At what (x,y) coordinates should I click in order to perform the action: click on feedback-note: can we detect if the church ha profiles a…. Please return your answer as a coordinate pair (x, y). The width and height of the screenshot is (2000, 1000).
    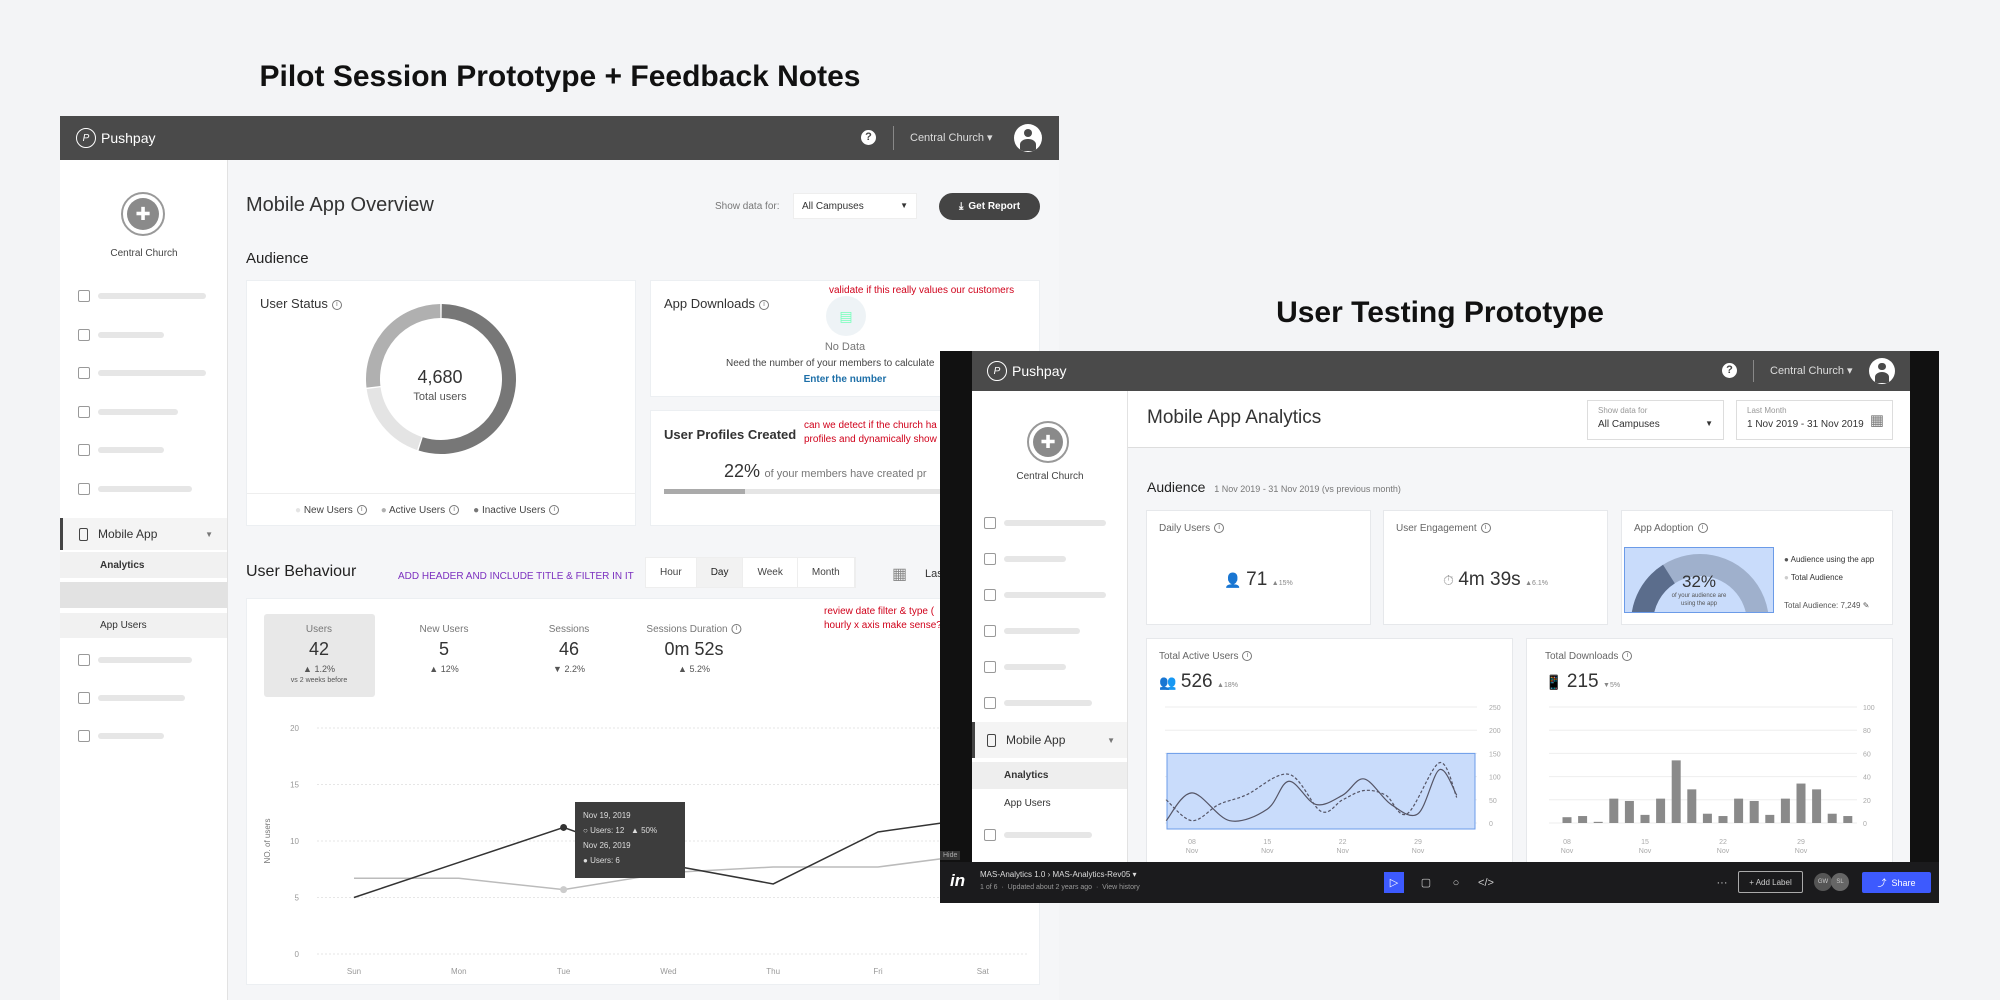
    Looking at the image, I should click on (870, 432).